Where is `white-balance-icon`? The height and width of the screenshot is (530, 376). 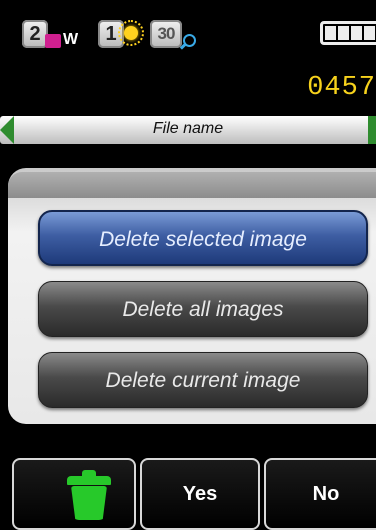 white-balance-icon is located at coordinates (53, 41).